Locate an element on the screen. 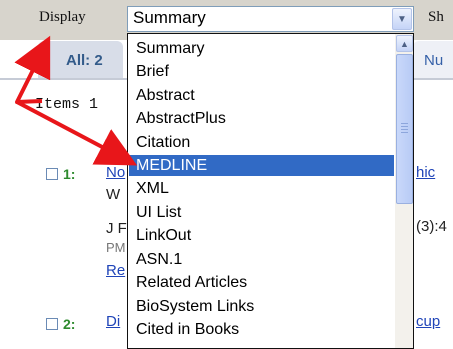  chevron-up-icon: ▲ is located at coordinates (404, 43).